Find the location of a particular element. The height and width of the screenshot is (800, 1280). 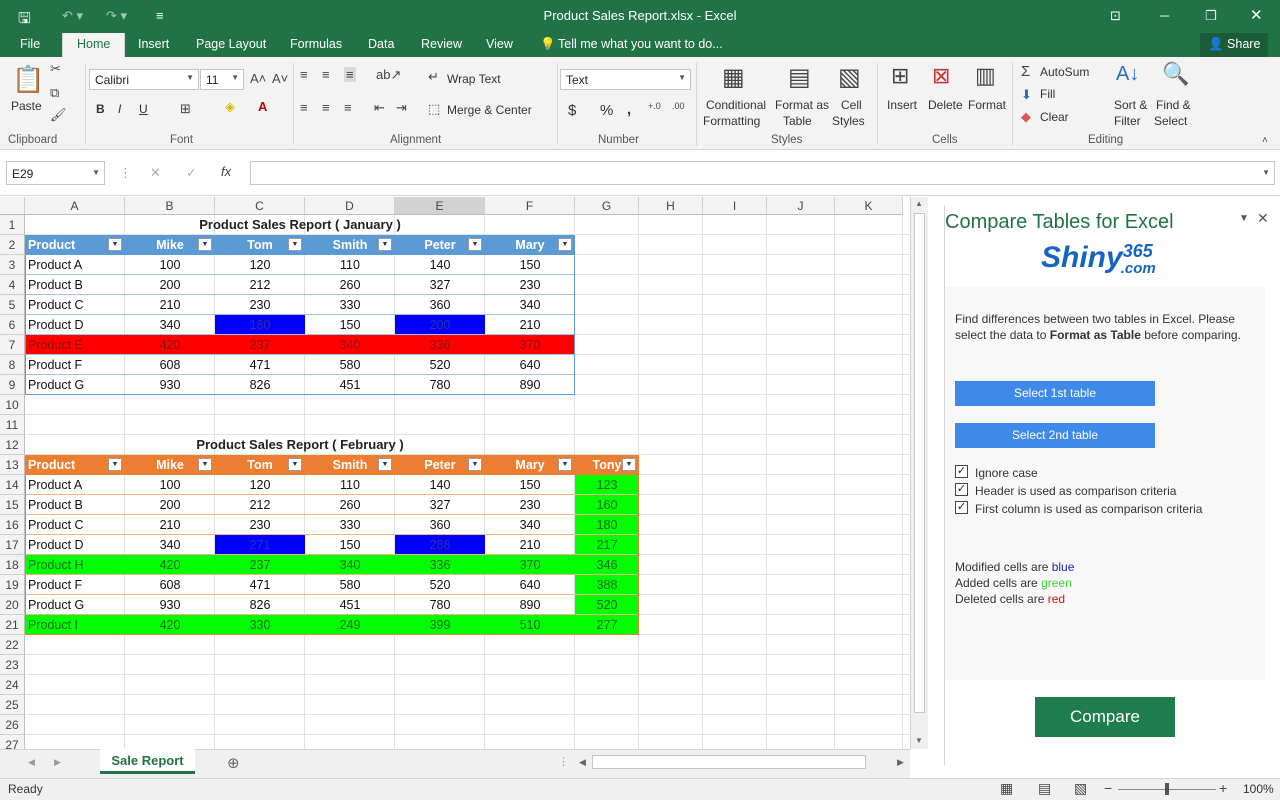

table-header-cell: Peter ▼ is located at coordinates (440, 465).